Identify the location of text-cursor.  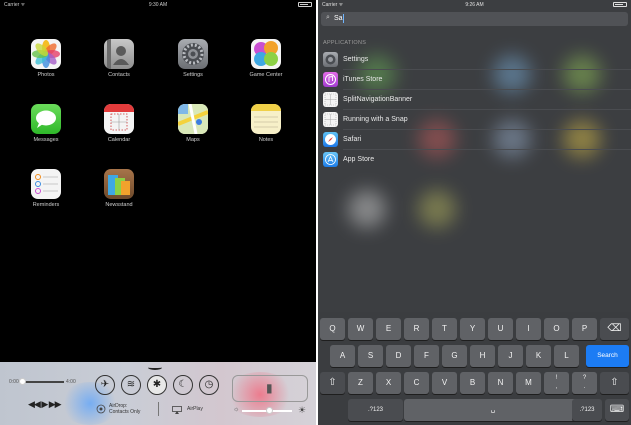
(343, 18).